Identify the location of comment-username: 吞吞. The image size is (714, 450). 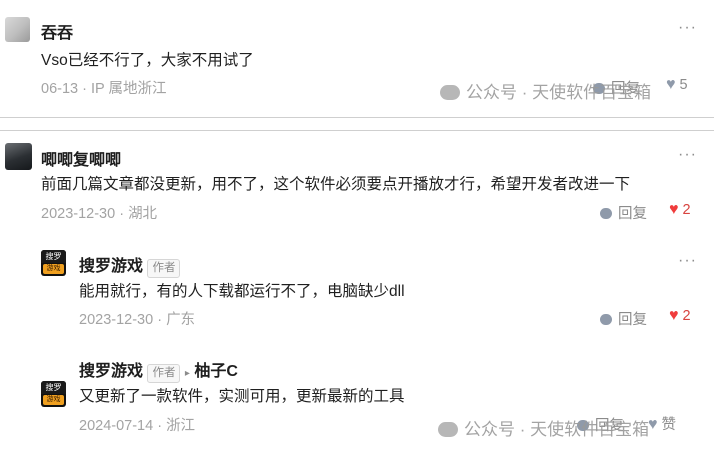
(57, 31).